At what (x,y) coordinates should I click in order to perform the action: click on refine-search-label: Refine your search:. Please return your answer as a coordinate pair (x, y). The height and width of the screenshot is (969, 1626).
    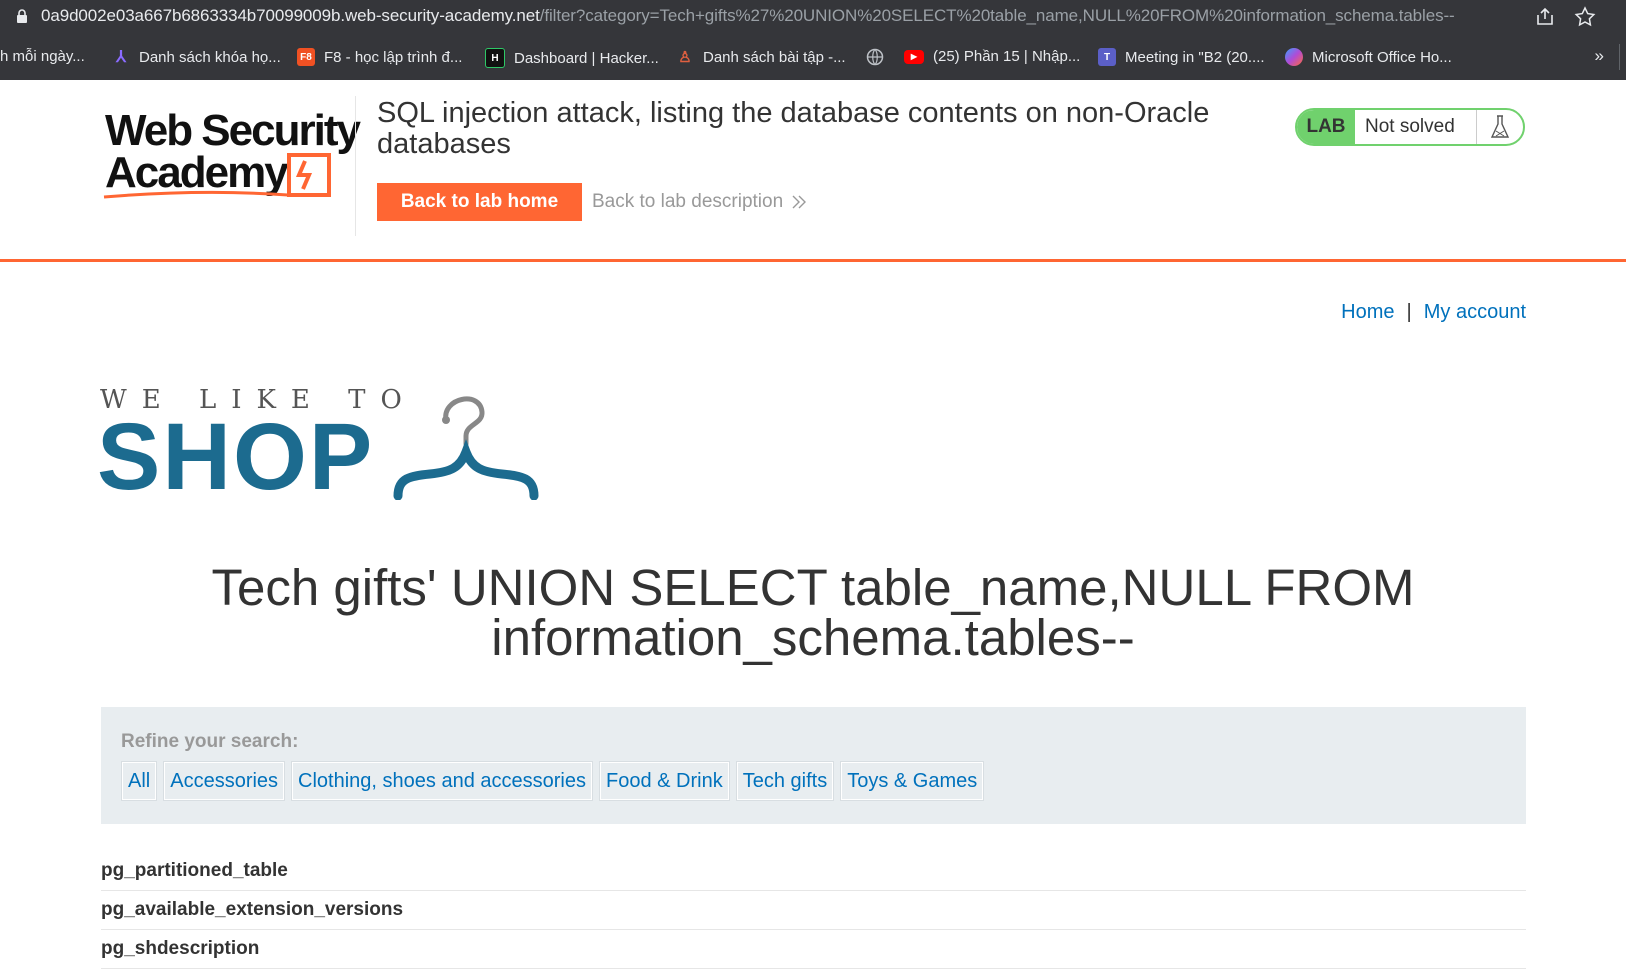
    Looking at the image, I should click on (210, 741).